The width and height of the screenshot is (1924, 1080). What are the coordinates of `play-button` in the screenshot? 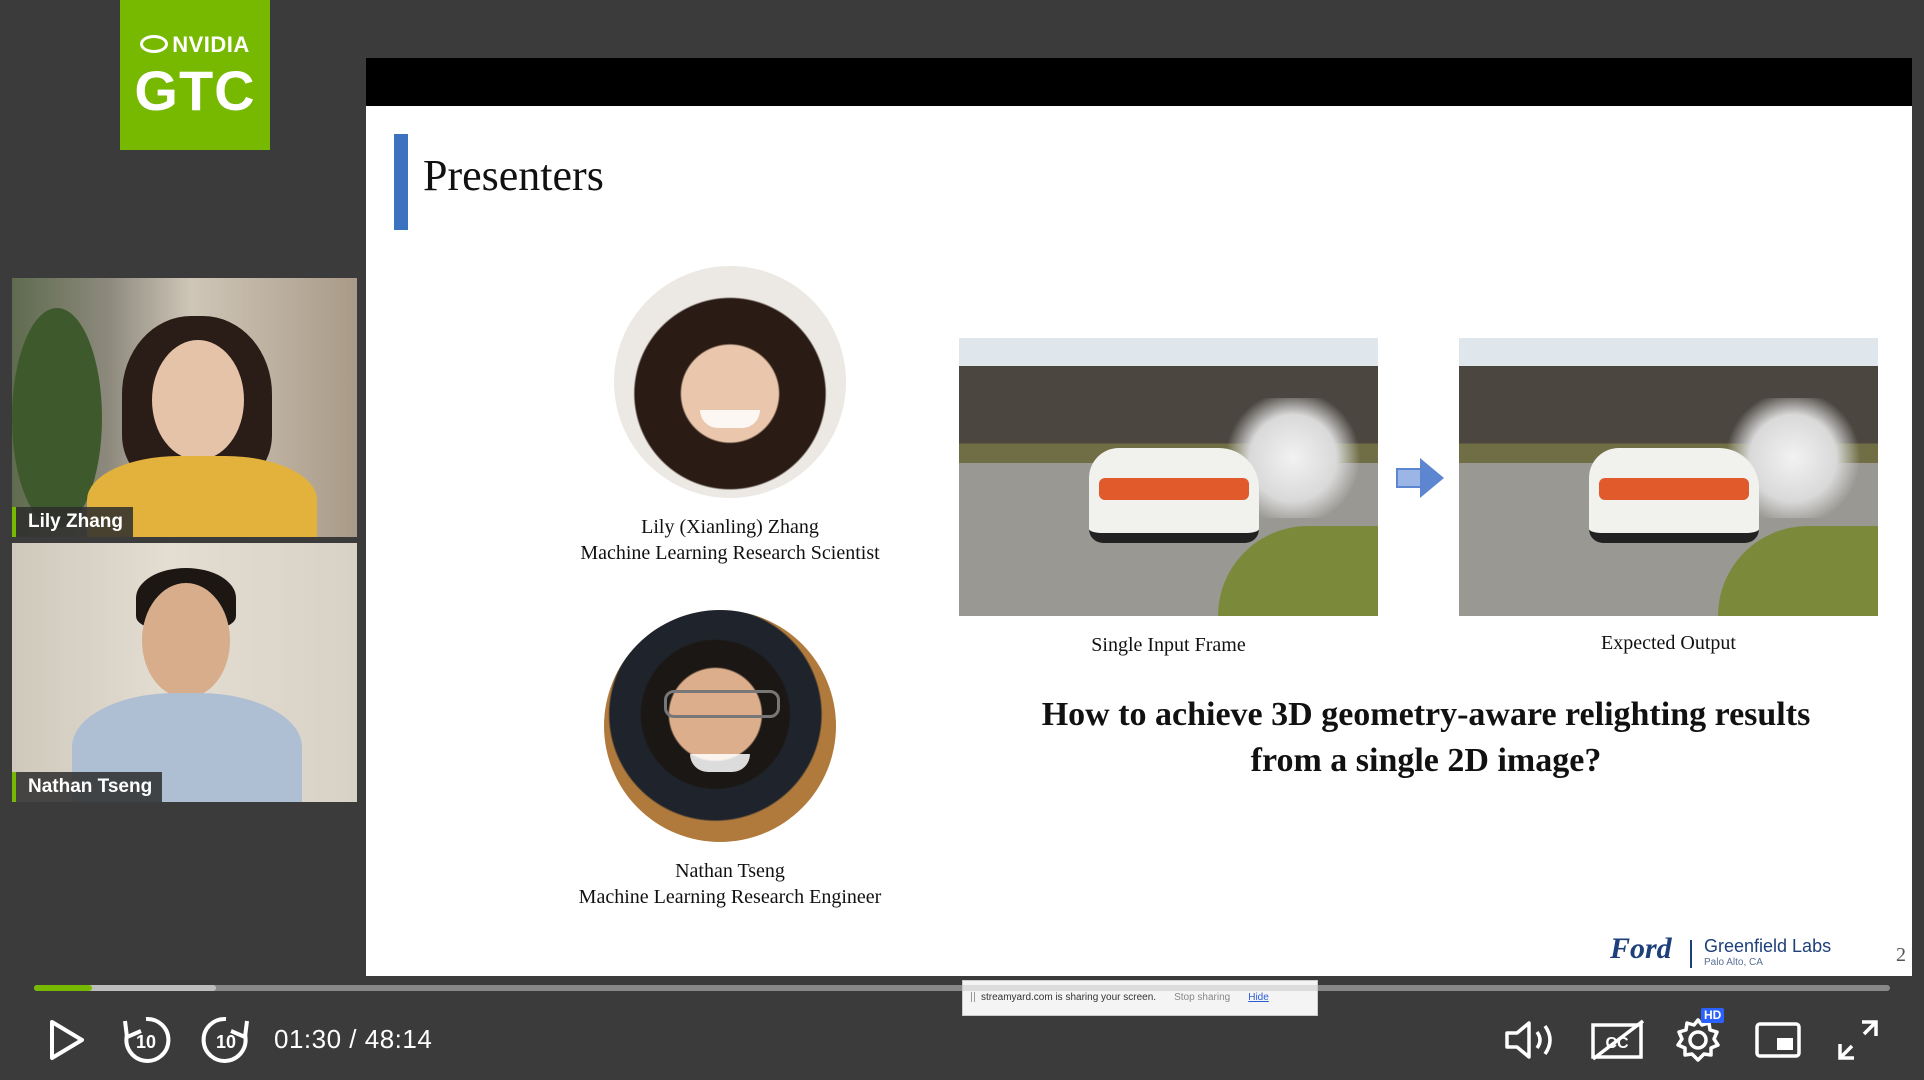 It's located at (66, 1040).